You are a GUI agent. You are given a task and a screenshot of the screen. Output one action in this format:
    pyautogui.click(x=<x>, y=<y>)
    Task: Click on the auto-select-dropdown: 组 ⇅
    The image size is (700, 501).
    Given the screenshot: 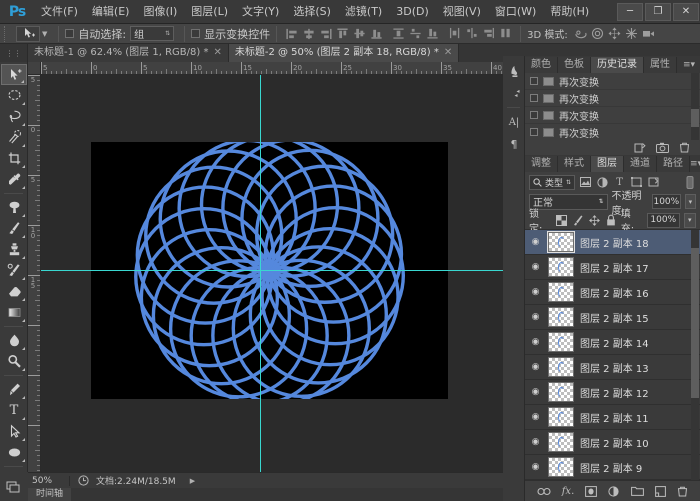 What is the action you would take?
    pyautogui.click(x=152, y=33)
    